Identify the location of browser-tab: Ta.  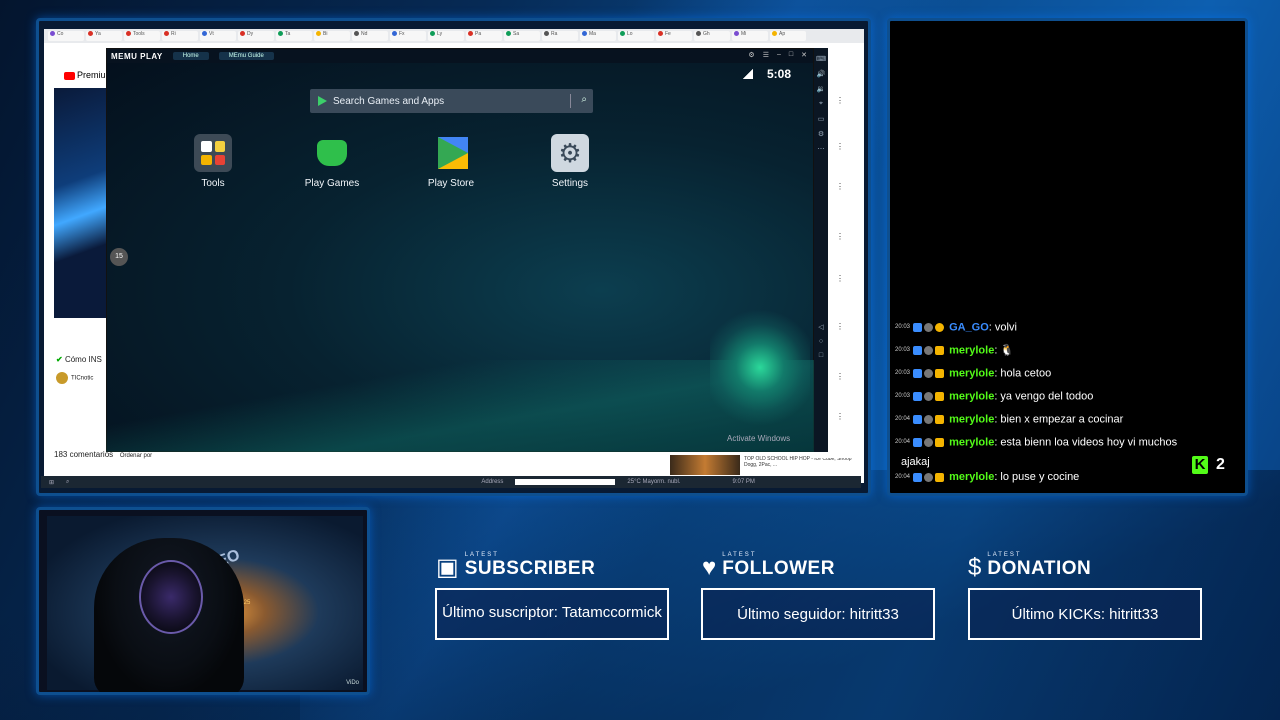
(294, 36).